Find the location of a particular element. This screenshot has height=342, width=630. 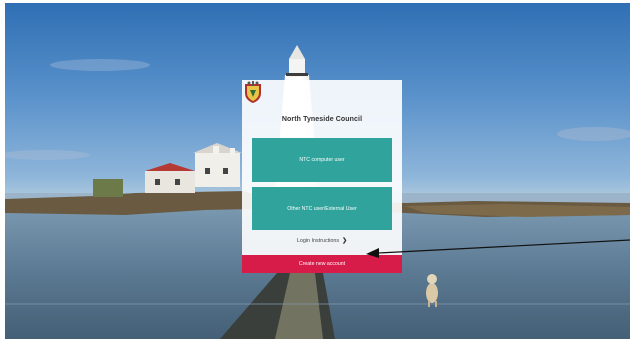

login-instructions-label: Login Instructions is located at coordinates (318, 241).